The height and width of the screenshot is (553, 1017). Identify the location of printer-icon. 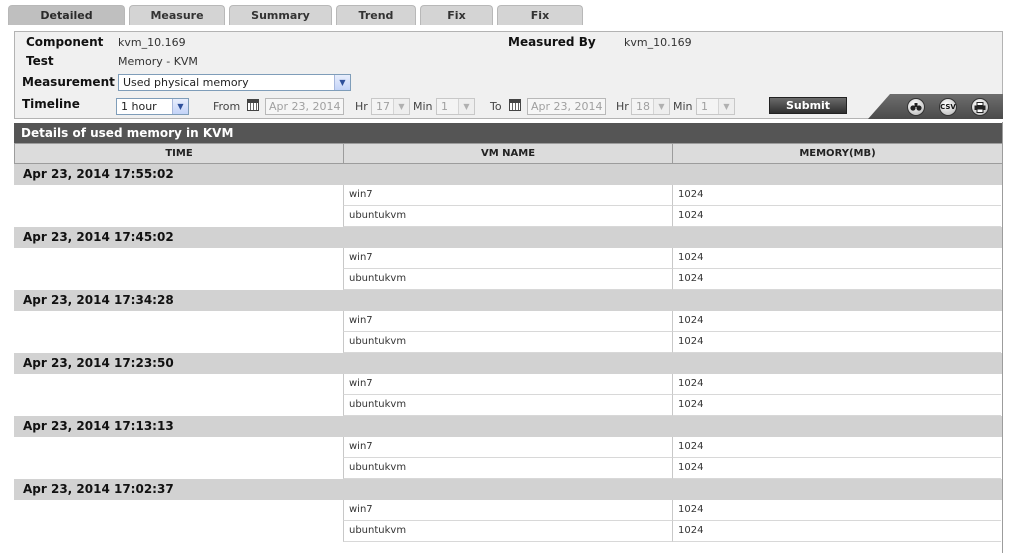
(980, 107).